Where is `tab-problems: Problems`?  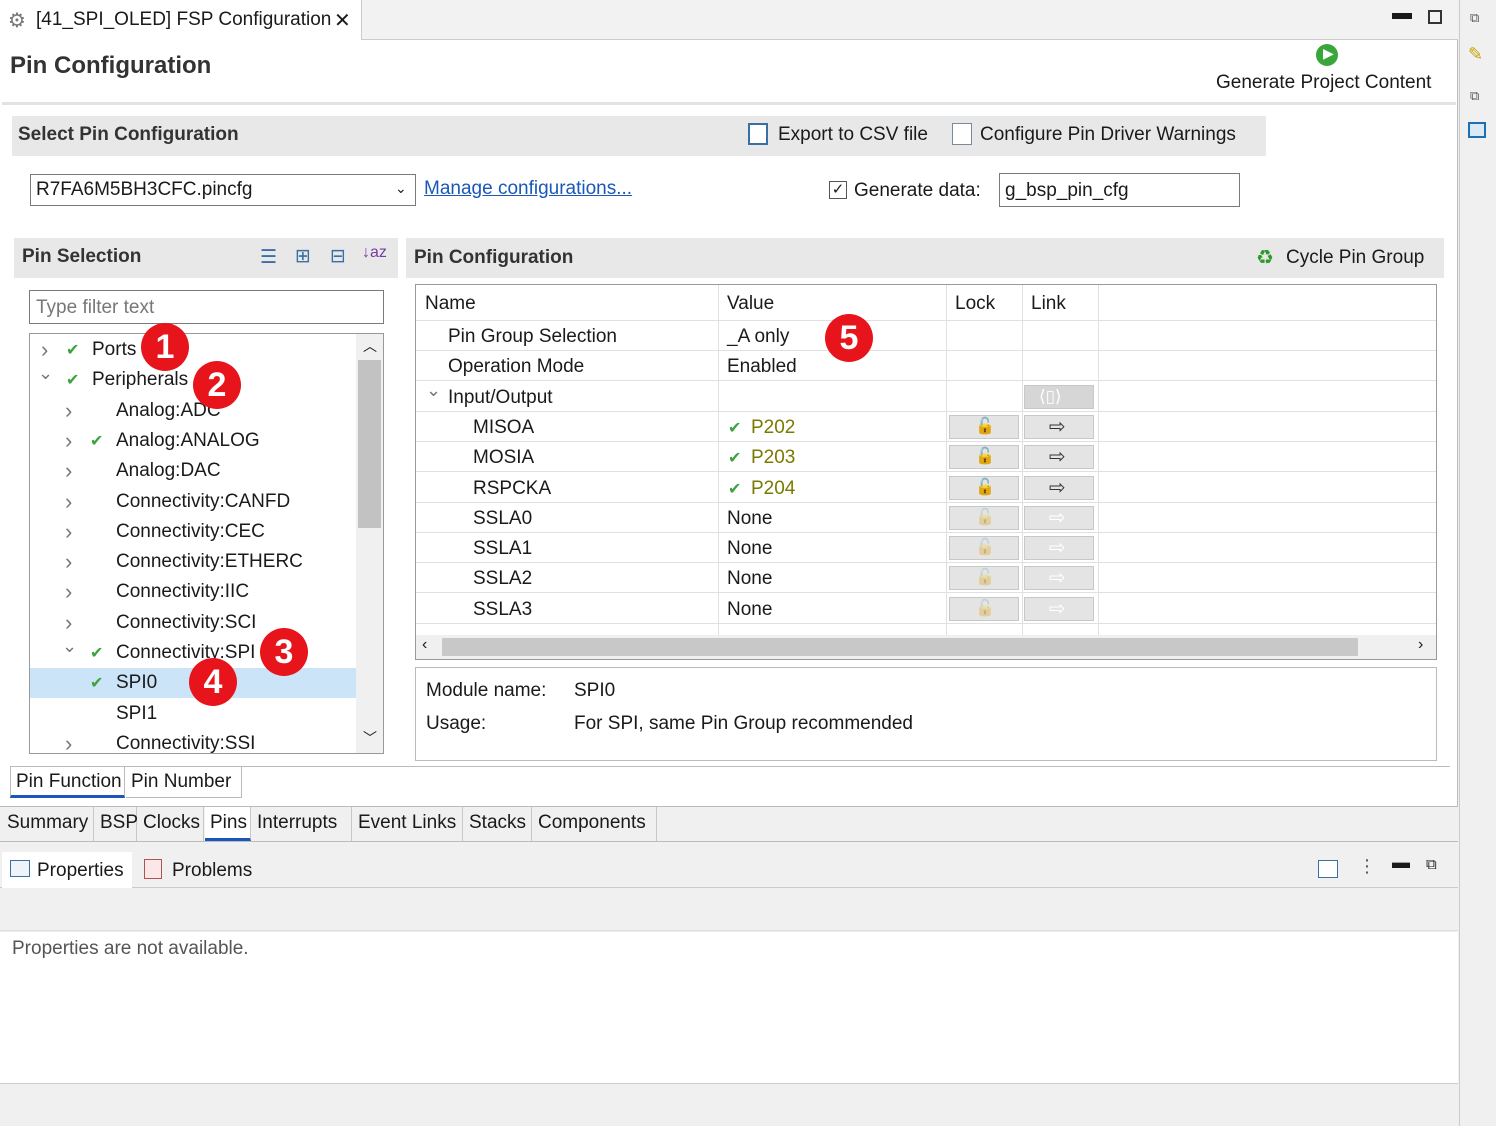
tab-problems: Problems is located at coordinates (203, 870).